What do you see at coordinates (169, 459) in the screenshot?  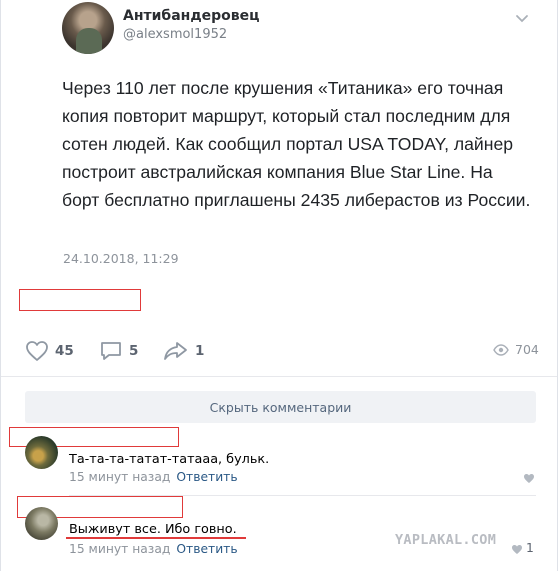 I see `comment-text: Та-та-та-татат-татааа, бульк.` at bounding box center [169, 459].